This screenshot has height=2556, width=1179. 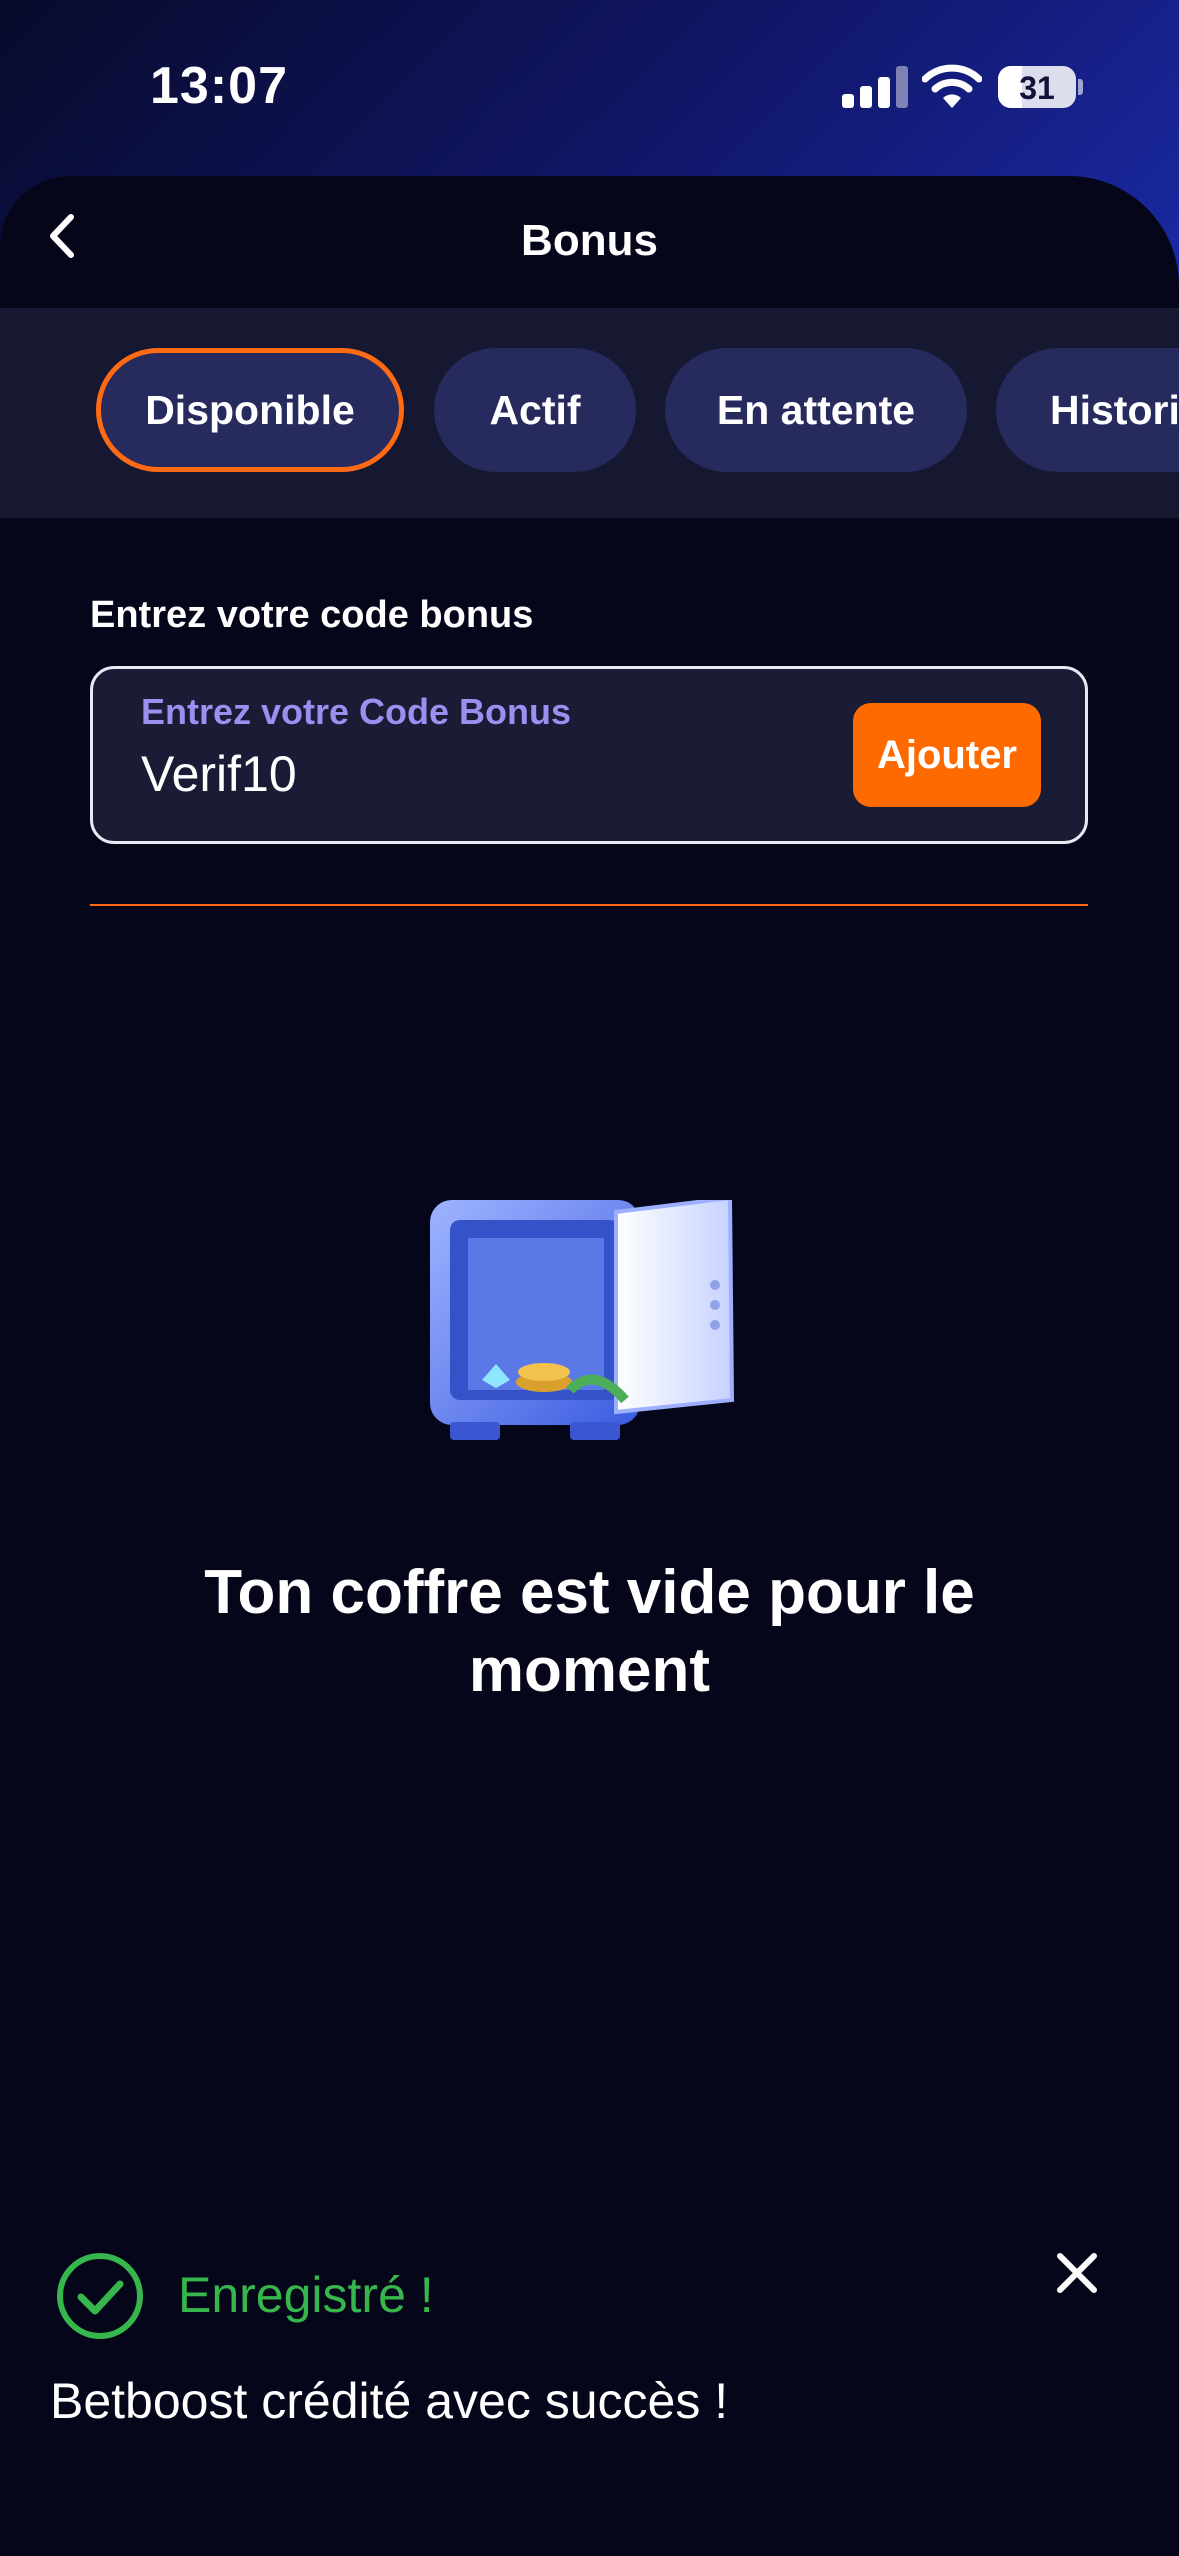 What do you see at coordinates (947, 755) in the screenshot?
I see `add-button: Ajouter` at bounding box center [947, 755].